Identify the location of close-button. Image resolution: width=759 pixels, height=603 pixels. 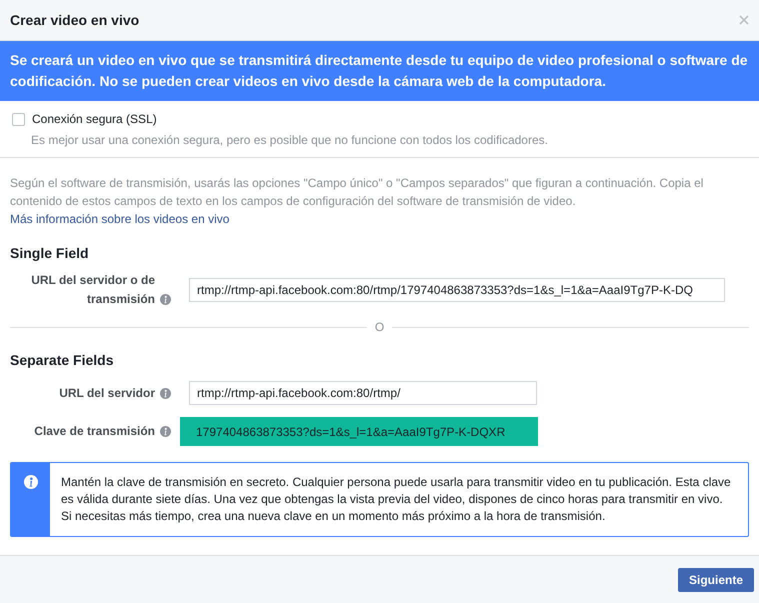
(744, 20).